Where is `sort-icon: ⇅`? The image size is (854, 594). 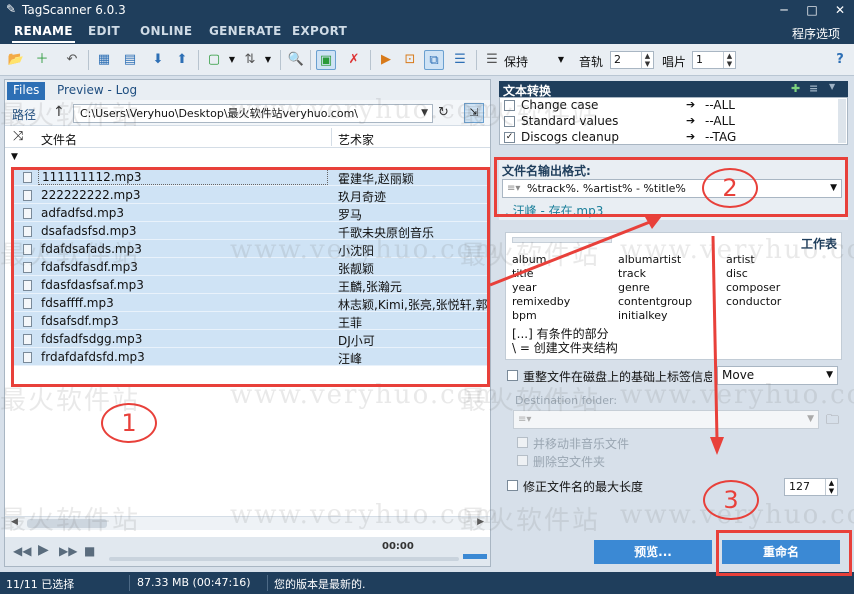
sort-icon: ⇅ is located at coordinates (250, 60).